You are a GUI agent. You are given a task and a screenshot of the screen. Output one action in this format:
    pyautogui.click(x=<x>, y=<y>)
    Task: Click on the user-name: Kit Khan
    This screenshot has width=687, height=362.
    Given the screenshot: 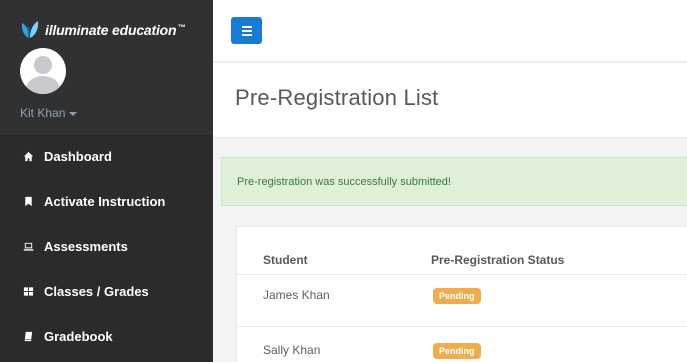 What is the action you would take?
    pyautogui.click(x=43, y=113)
    